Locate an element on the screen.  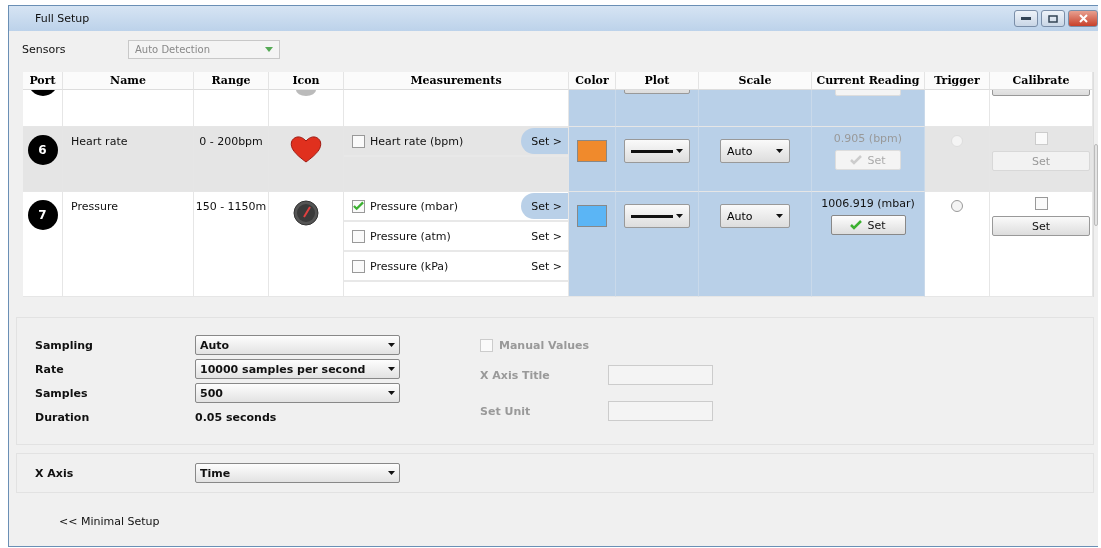
measurement-item: Heart rate (bpm) Set > is located at coordinates (456, 142).